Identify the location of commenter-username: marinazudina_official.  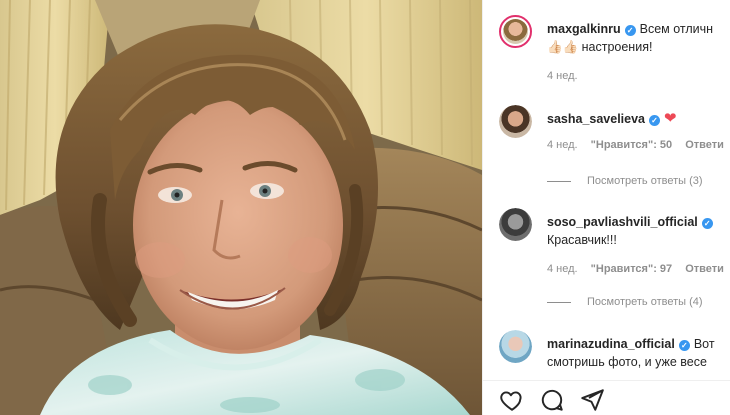
(611, 344).